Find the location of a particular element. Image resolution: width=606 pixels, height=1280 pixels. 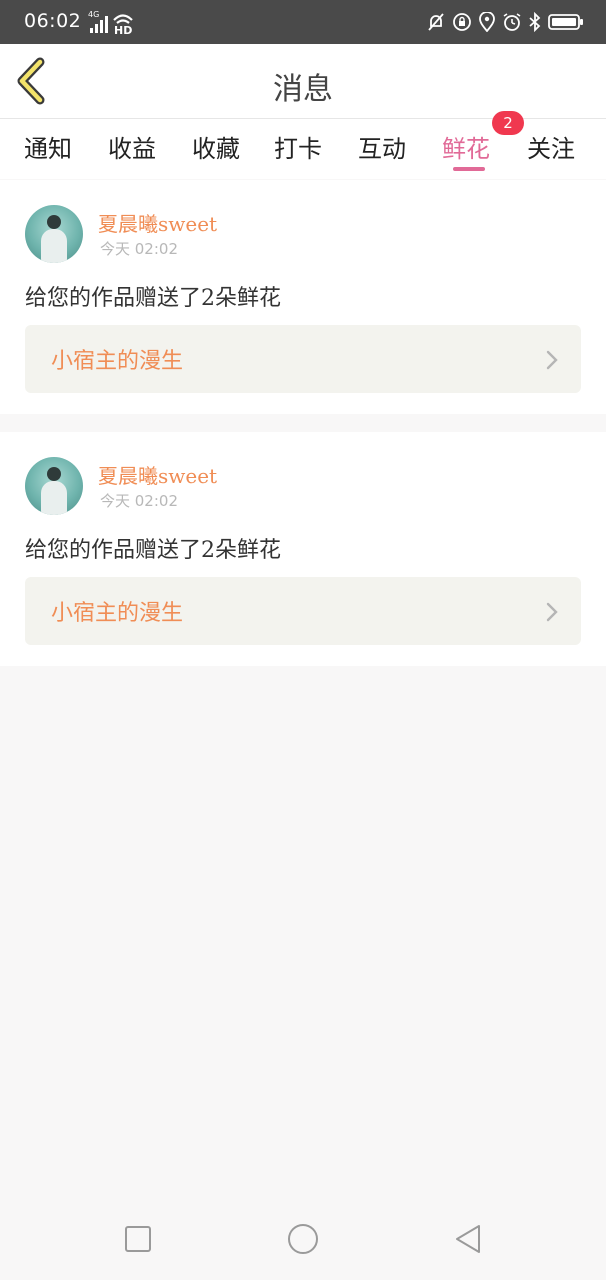

battery-icon is located at coordinates (565, 22).